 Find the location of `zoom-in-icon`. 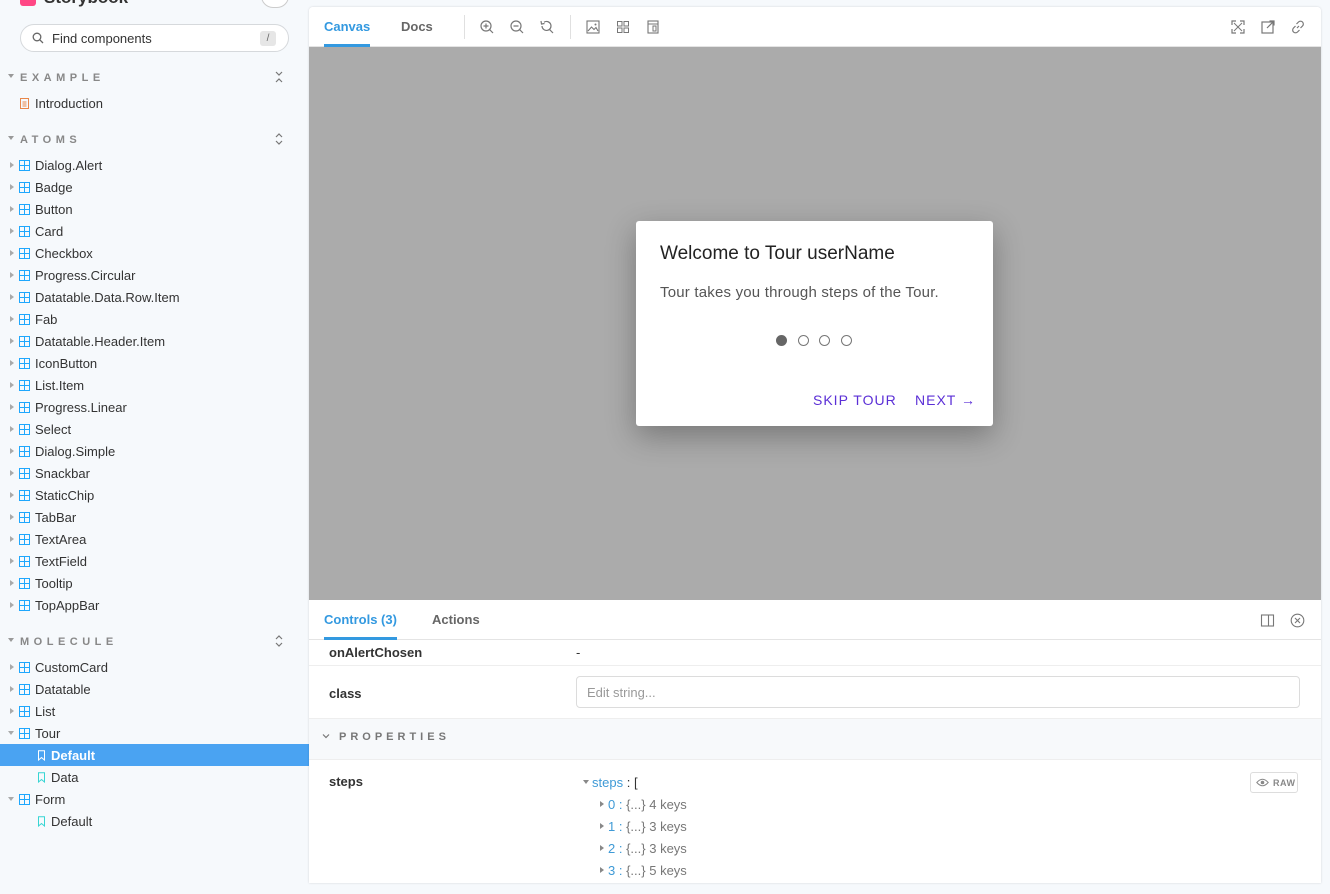

zoom-in-icon is located at coordinates (487, 27).